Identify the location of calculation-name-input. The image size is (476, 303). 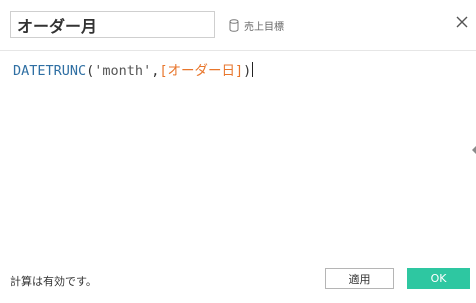
(112, 24).